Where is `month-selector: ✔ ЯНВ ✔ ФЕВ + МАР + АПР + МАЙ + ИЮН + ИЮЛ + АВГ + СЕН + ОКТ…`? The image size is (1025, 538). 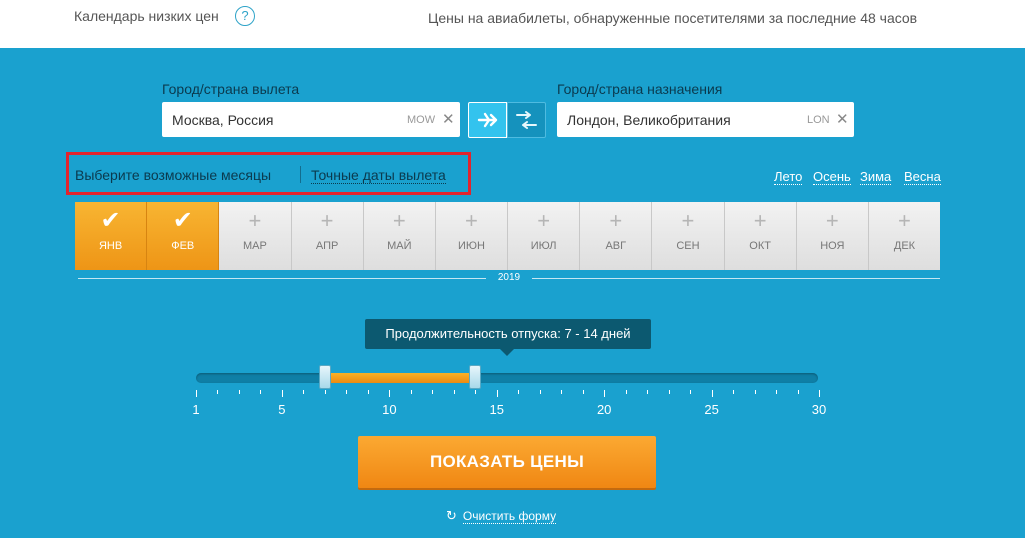 month-selector: ✔ ЯНВ ✔ ФЕВ + МАР + АПР + МАЙ + ИЮН + ИЮЛ + АВГ + СЕН + ОКТ… is located at coordinates (508, 236).